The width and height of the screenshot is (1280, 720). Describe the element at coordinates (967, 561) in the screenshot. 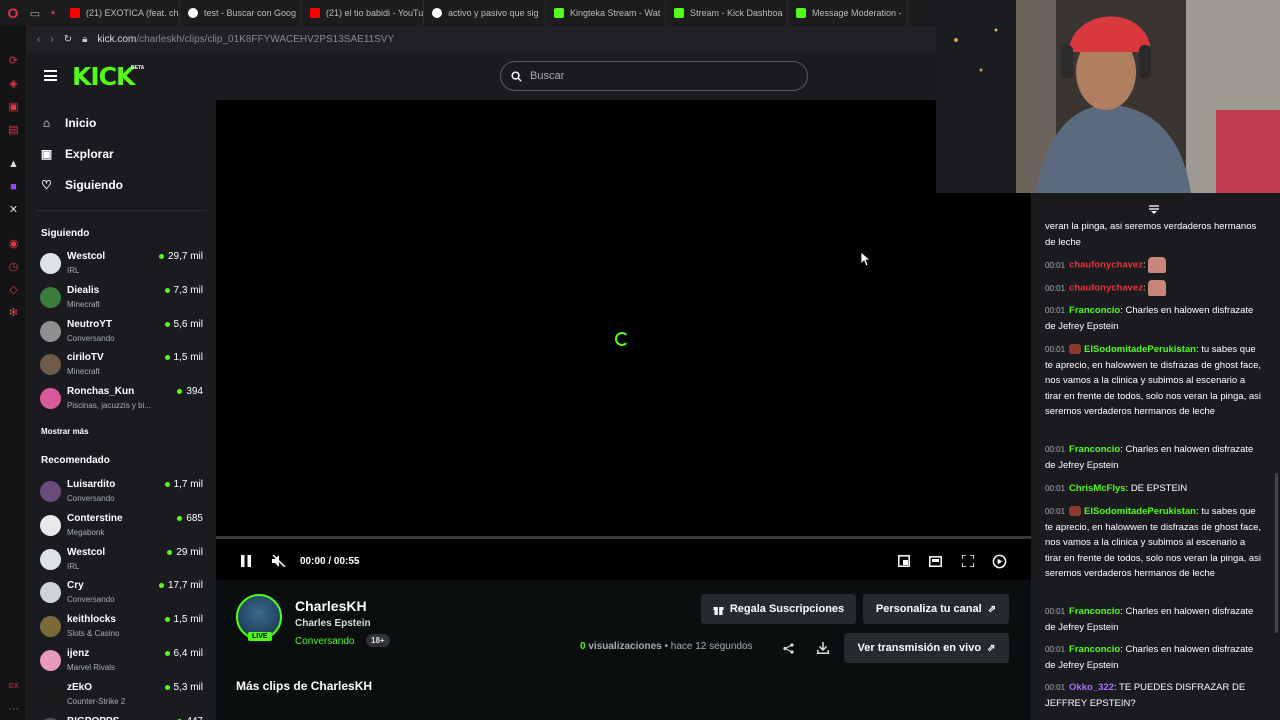

I see `fullscreen-button` at that location.